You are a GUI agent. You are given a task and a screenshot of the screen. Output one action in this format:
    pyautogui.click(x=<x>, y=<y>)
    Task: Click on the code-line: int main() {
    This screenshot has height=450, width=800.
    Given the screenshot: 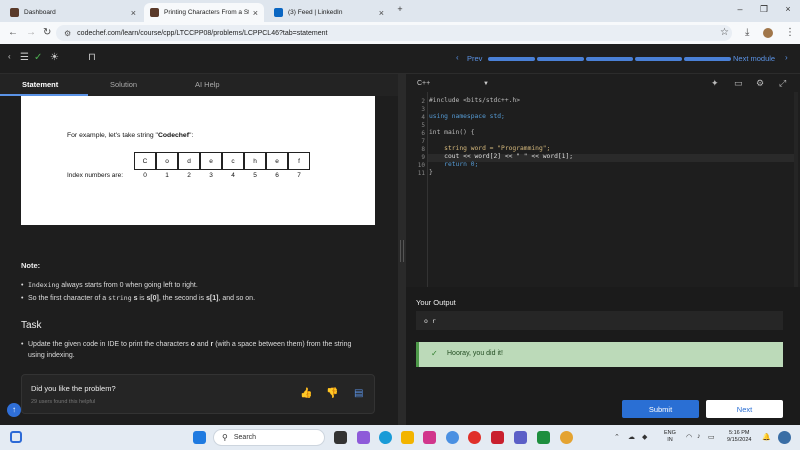 What is the action you would take?
    pyautogui.click(x=452, y=132)
    